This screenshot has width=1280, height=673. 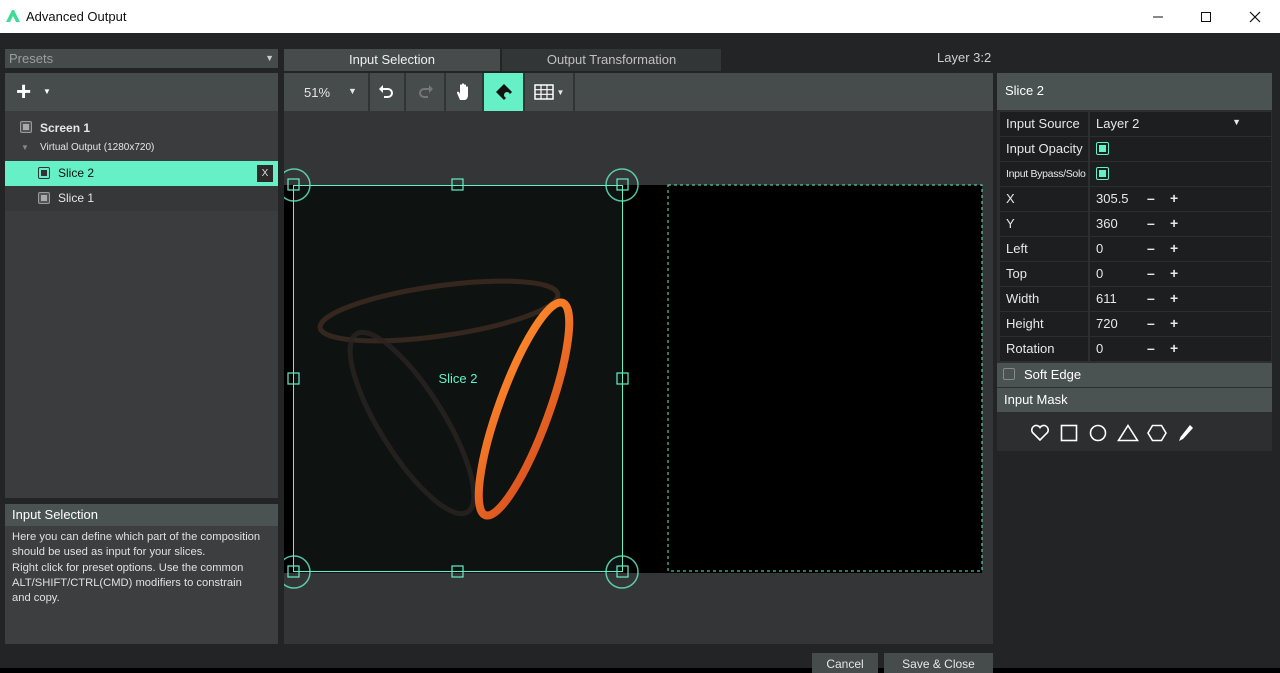 I want to click on add-toolbar: + ▼, so click(x=141, y=92).